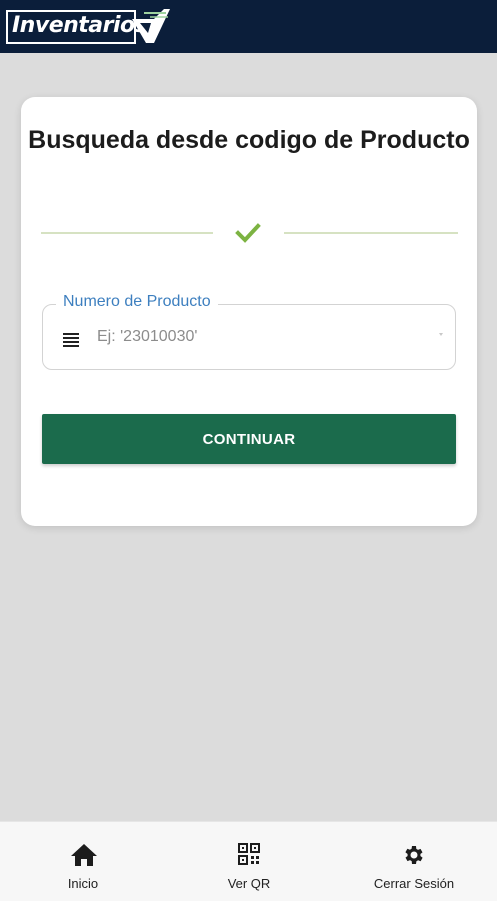 The image size is (497, 901). I want to click on divider-left, so click(127, 233).